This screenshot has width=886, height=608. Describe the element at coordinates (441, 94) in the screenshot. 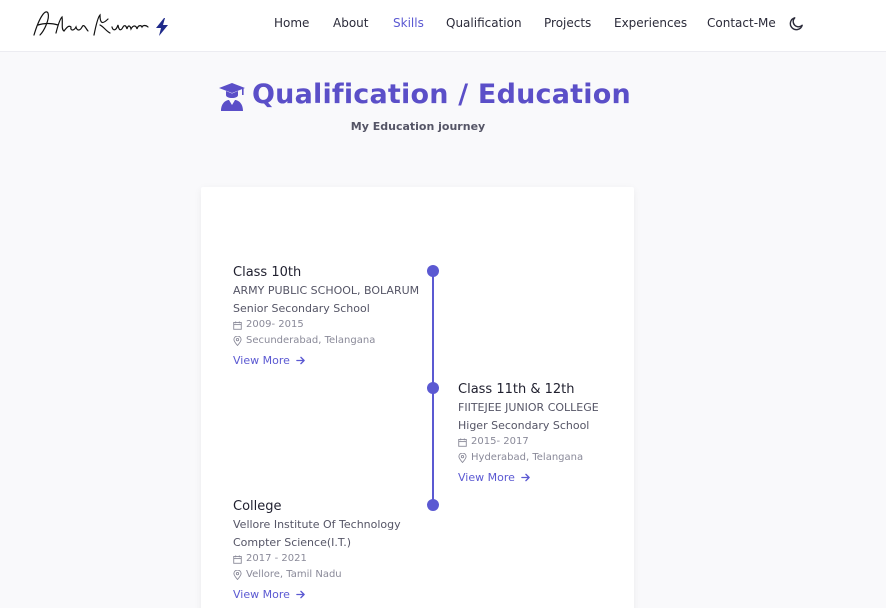

I see `page-title: Qualification / Education` at that location.